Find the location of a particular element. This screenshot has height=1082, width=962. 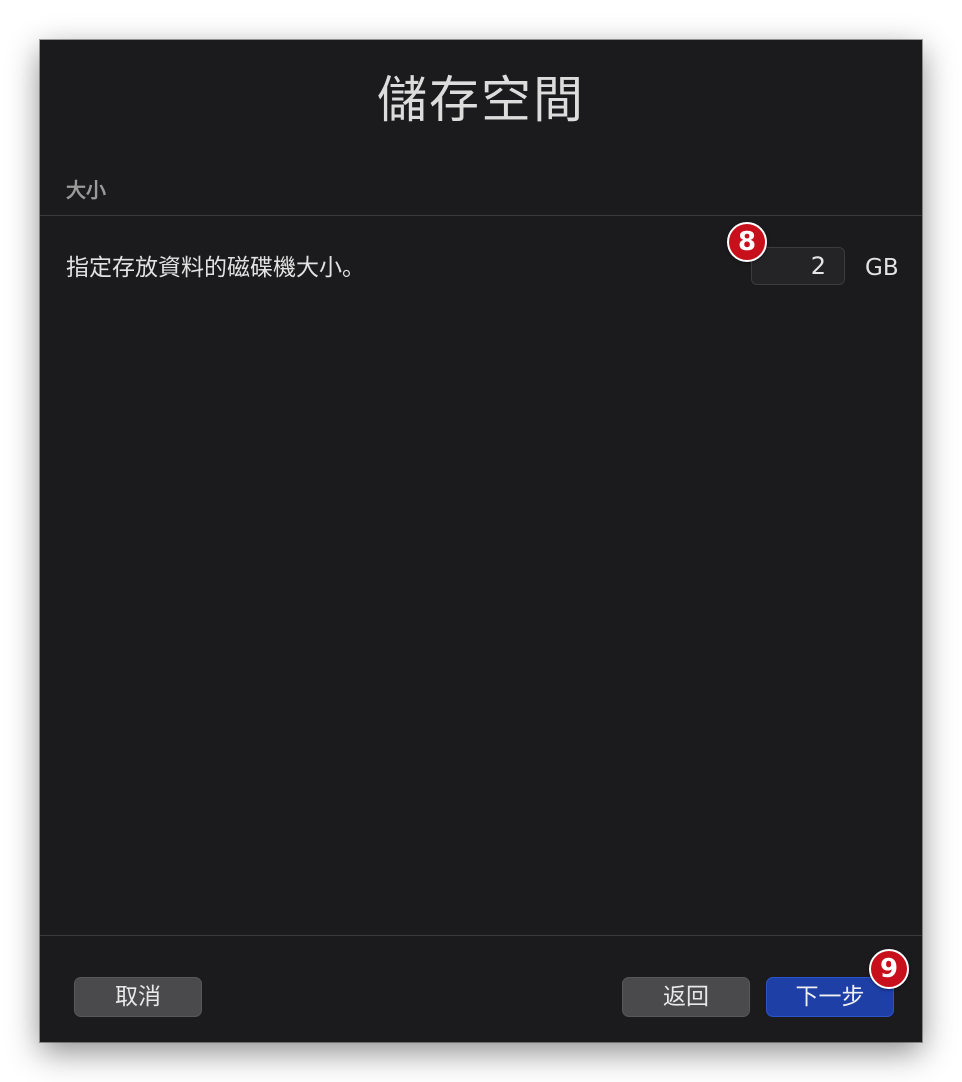

section-divider is located at coordinates (481, 215).